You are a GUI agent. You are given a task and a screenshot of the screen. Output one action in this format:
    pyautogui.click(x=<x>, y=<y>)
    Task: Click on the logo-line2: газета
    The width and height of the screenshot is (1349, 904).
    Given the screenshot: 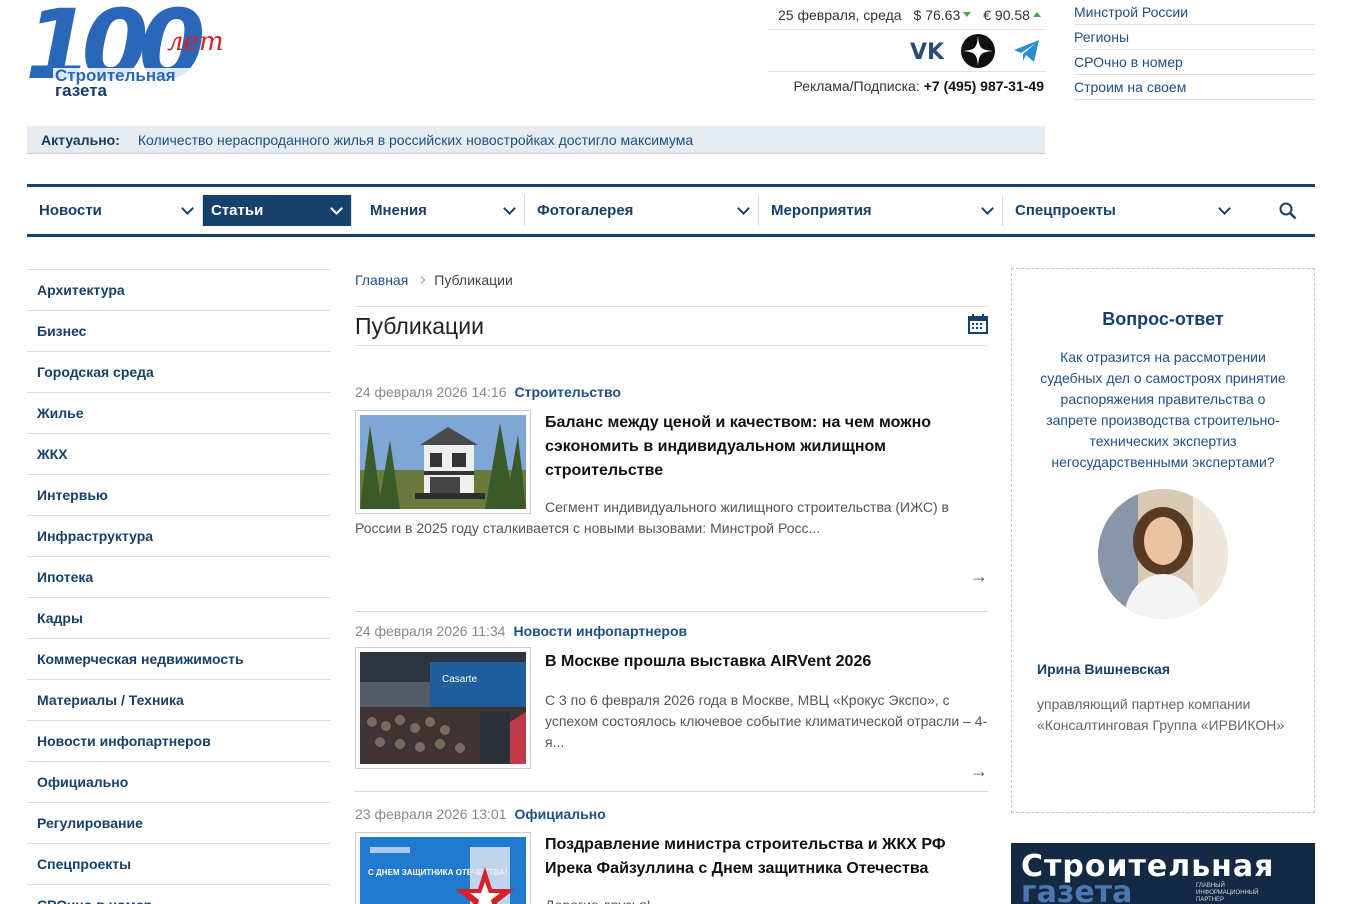 What is the action you would take?
    pyautogui.click(x=81, y=90)
    